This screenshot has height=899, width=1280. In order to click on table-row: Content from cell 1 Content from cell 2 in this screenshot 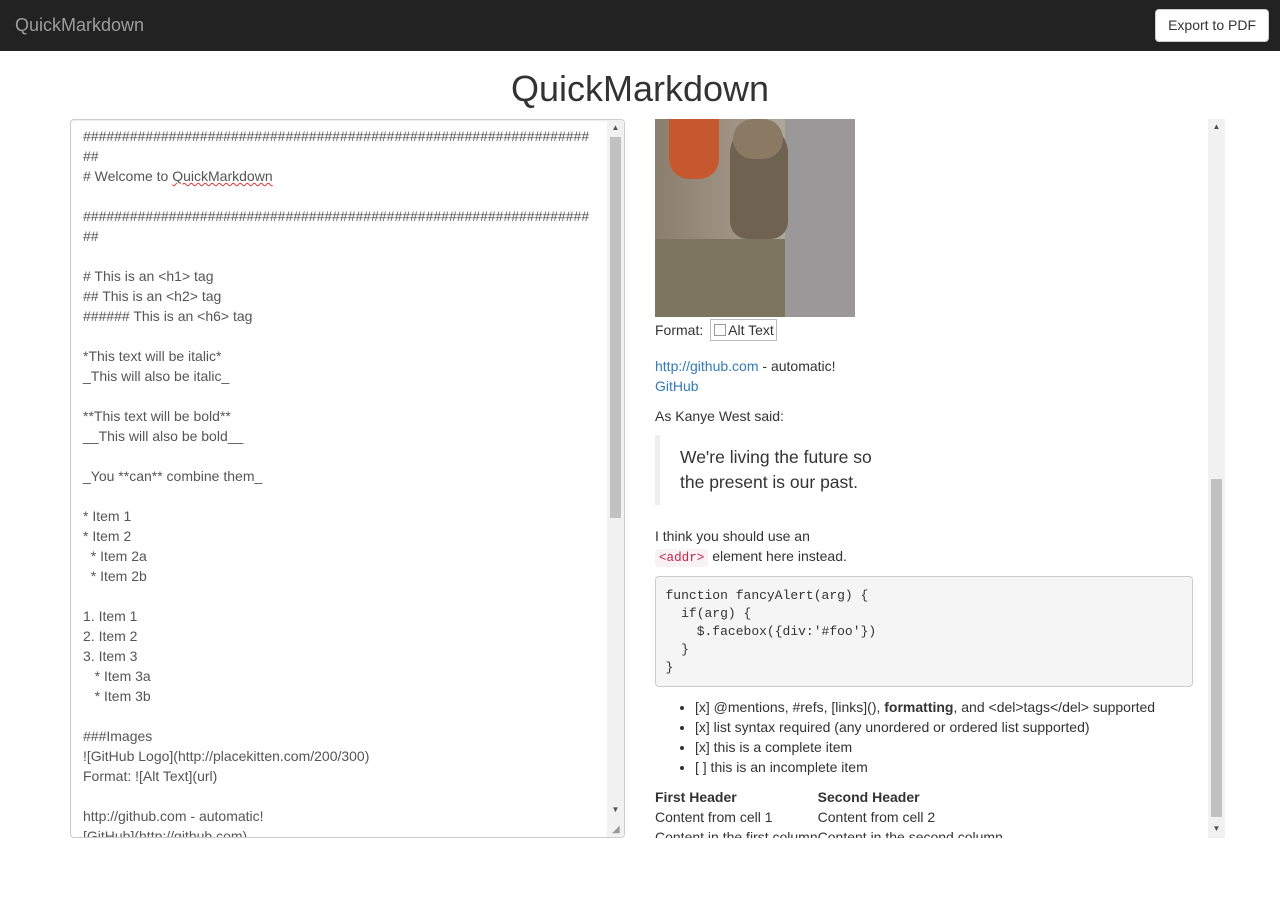, I will do `click(829, 817)`.